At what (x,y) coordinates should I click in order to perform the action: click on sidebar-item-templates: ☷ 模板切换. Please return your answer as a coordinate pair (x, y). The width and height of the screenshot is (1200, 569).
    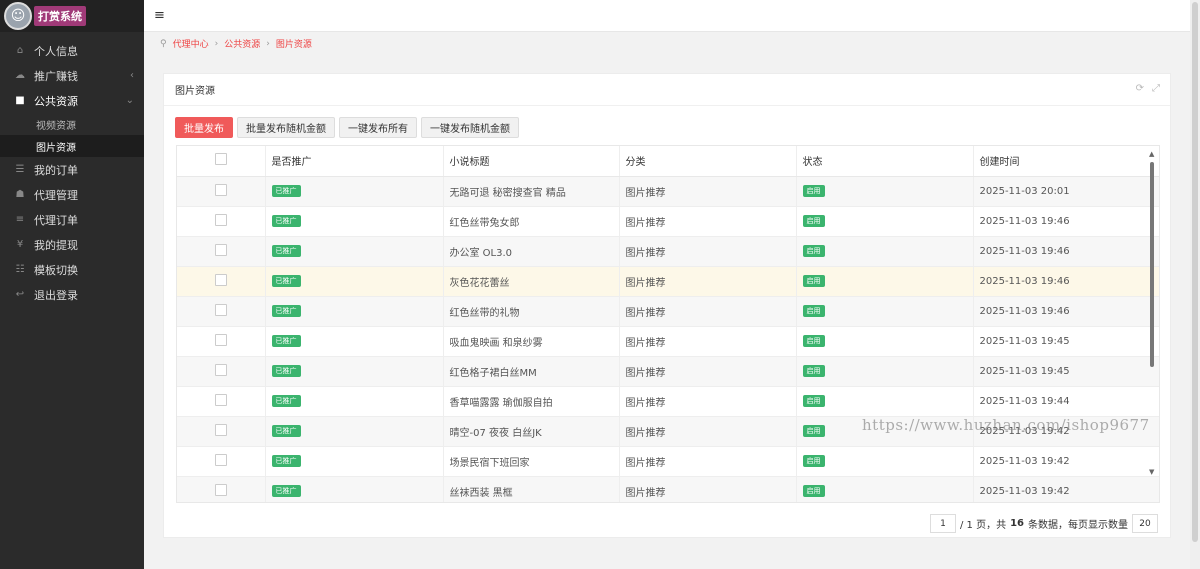
    Looking at the image, I should click on (72, 269).